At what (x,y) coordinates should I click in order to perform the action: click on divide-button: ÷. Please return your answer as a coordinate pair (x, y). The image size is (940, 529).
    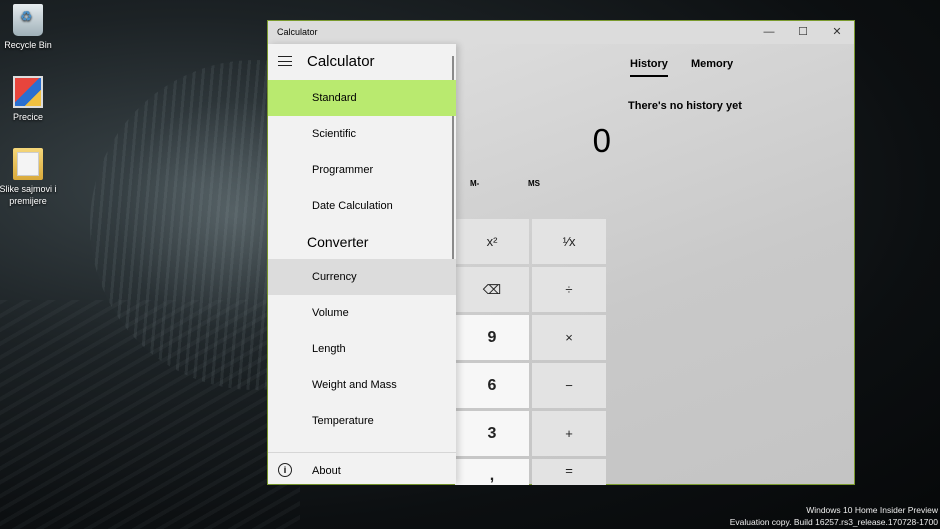
    Looking at the image, I should click on (569, 289).